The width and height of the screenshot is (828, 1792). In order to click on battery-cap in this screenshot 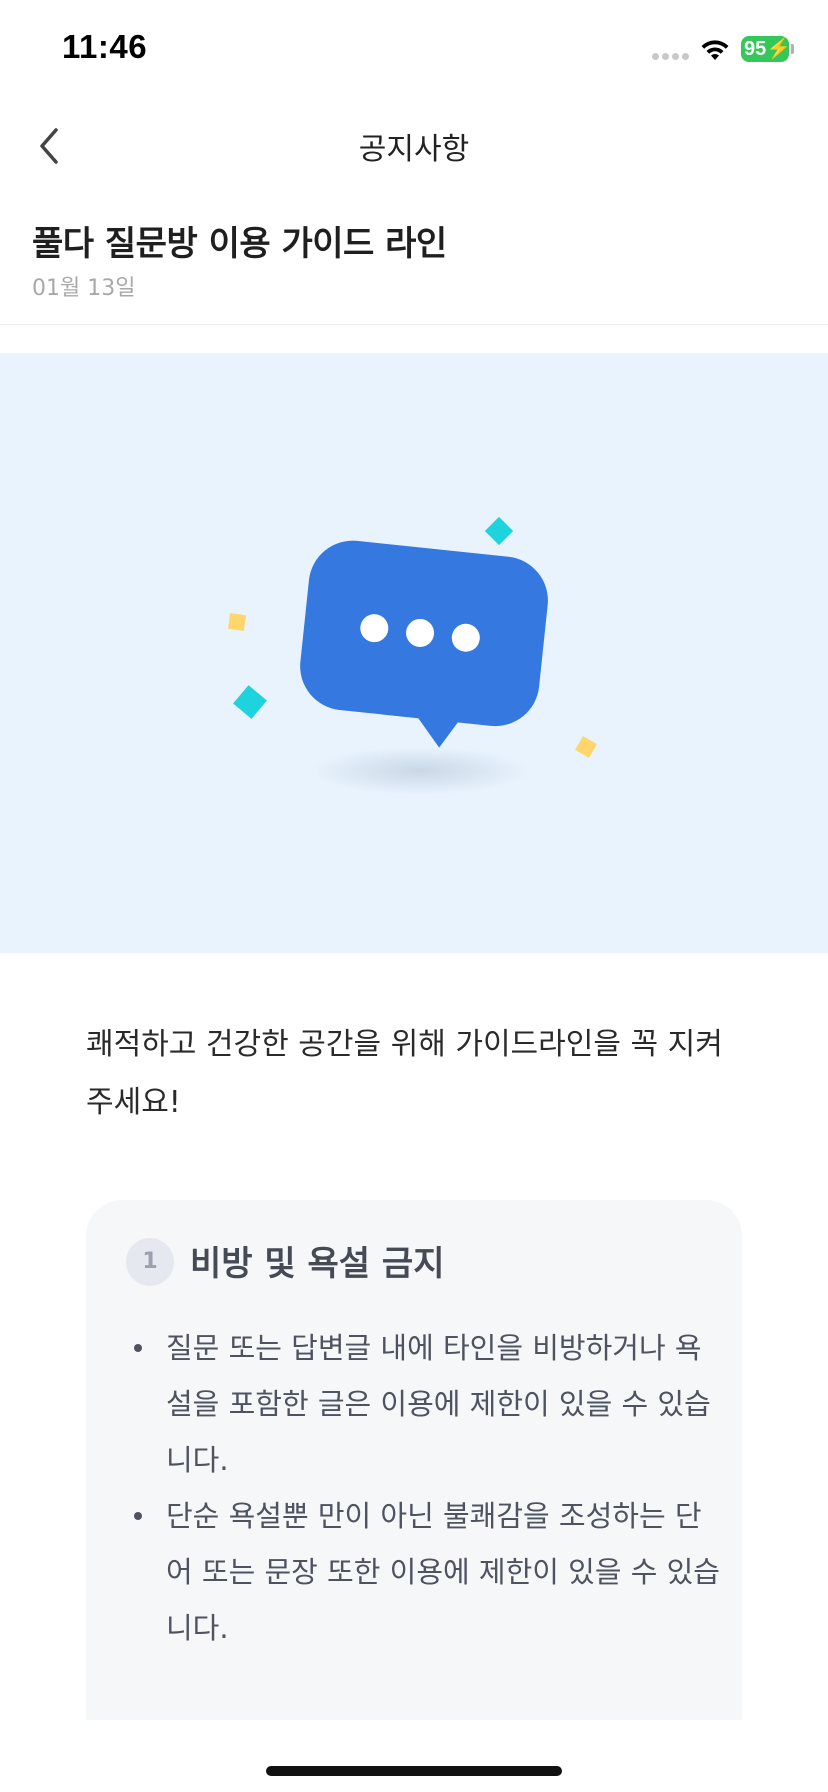, I will do `click(792, 49)`.